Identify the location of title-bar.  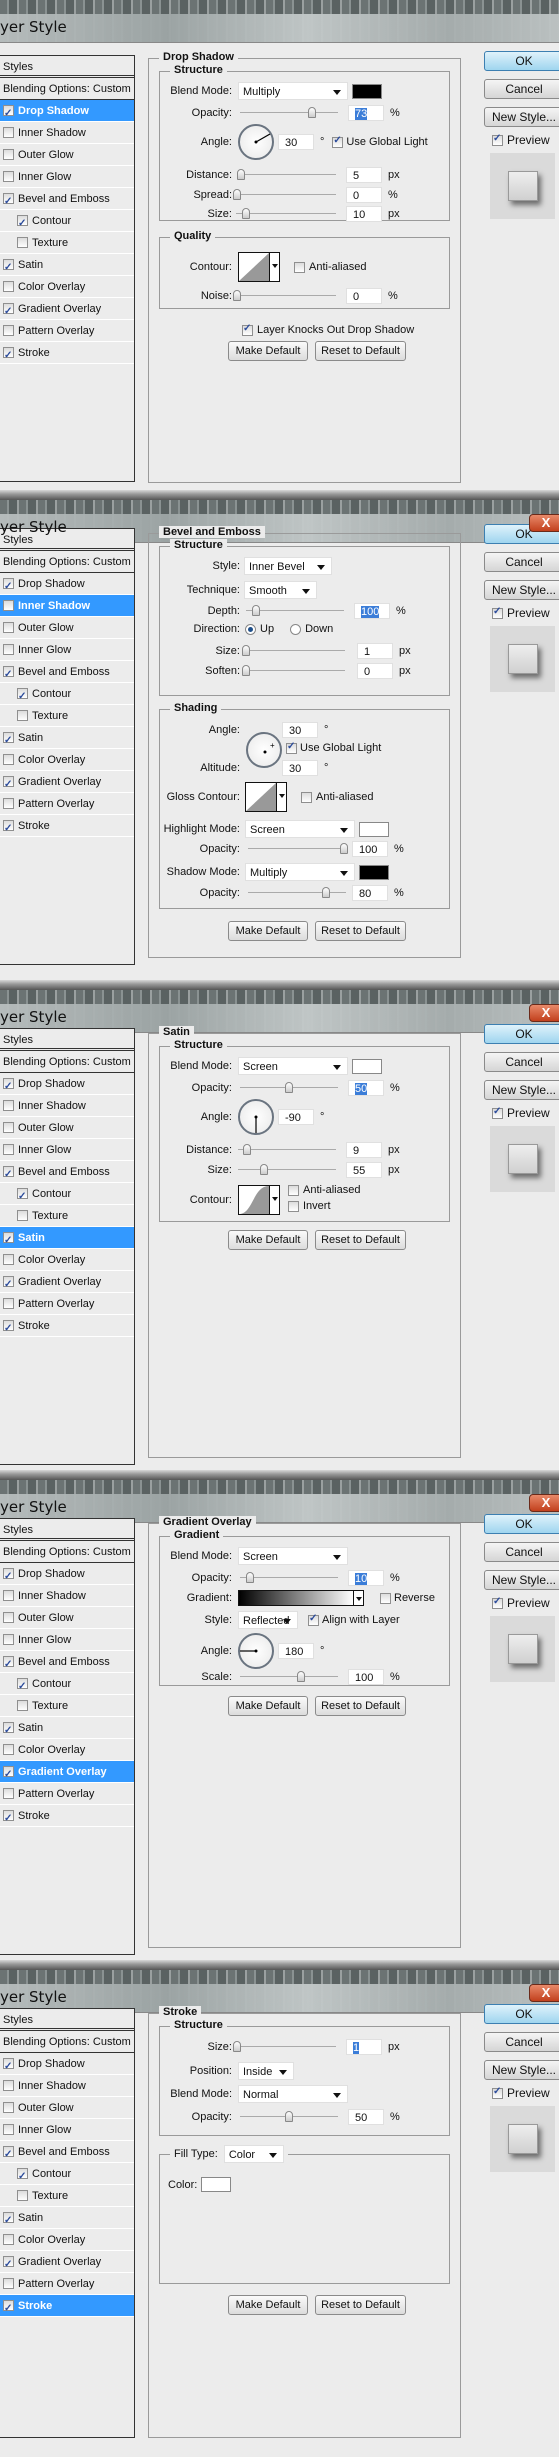
(279, 21).